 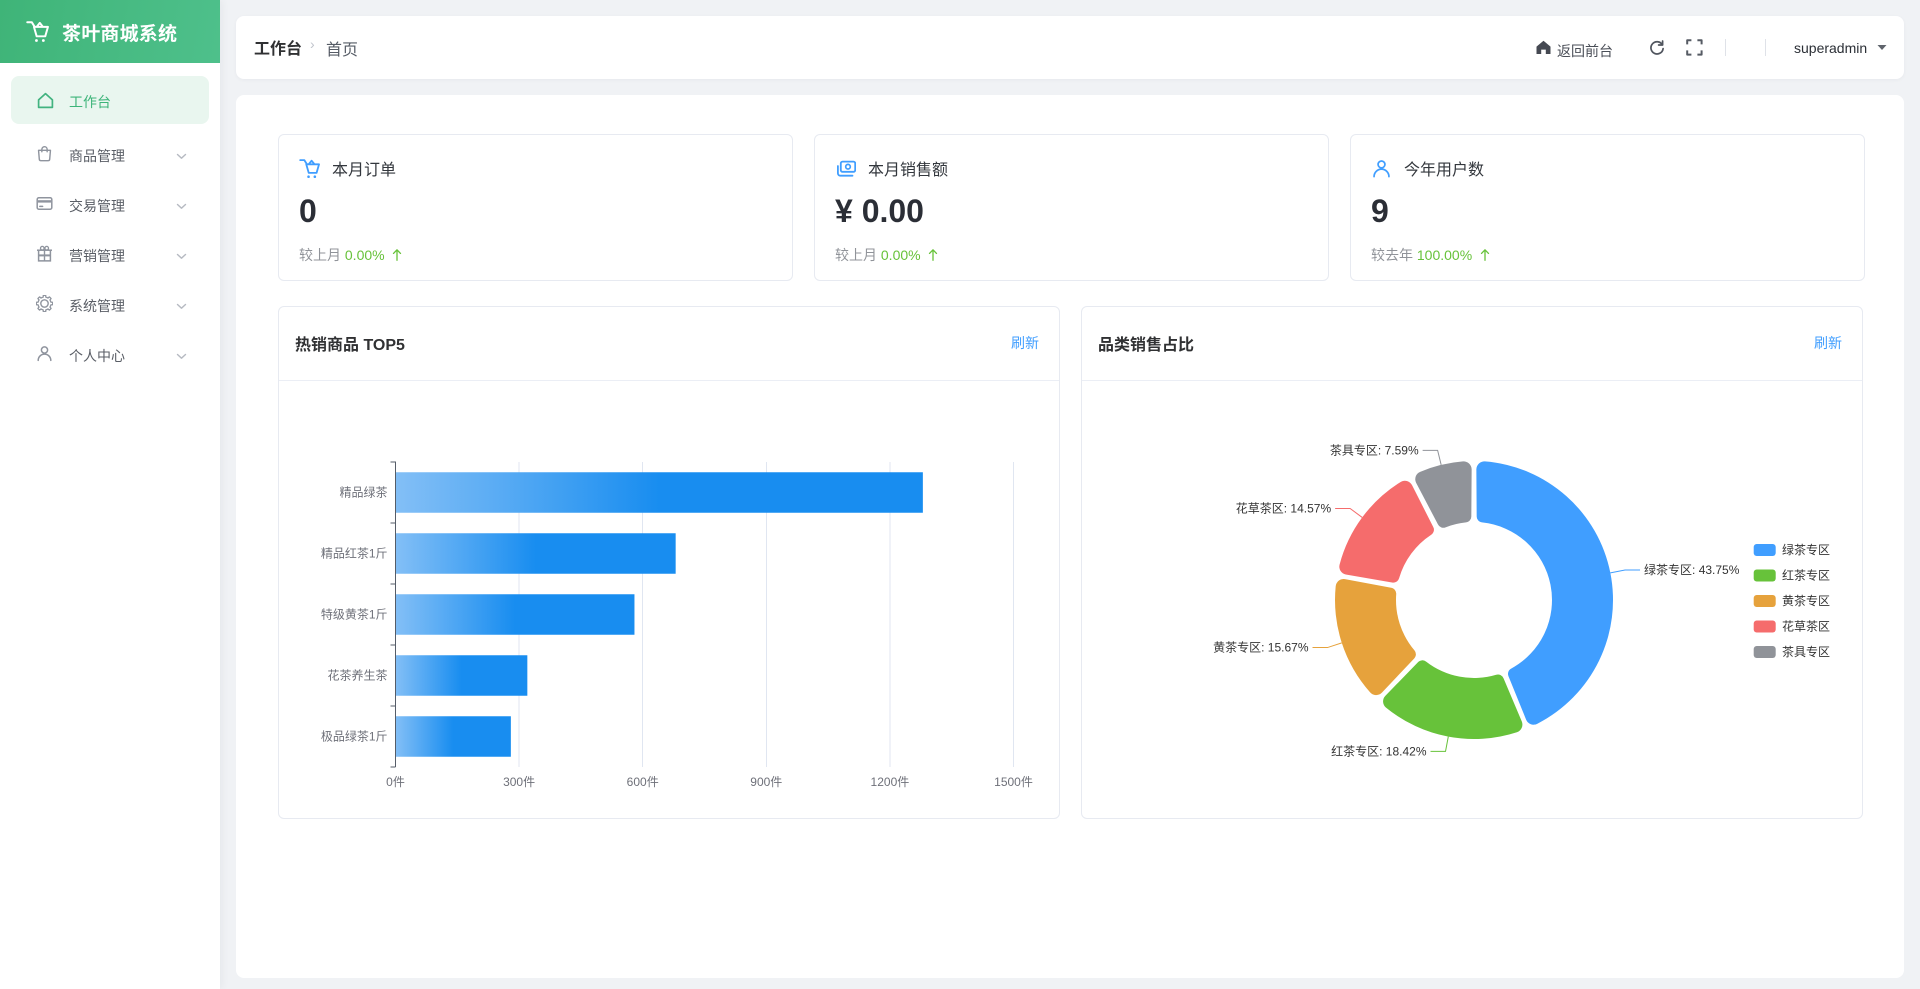 I want to click on svg-text: 红茶专区: 18.42%, so click(x=1379, y=750).